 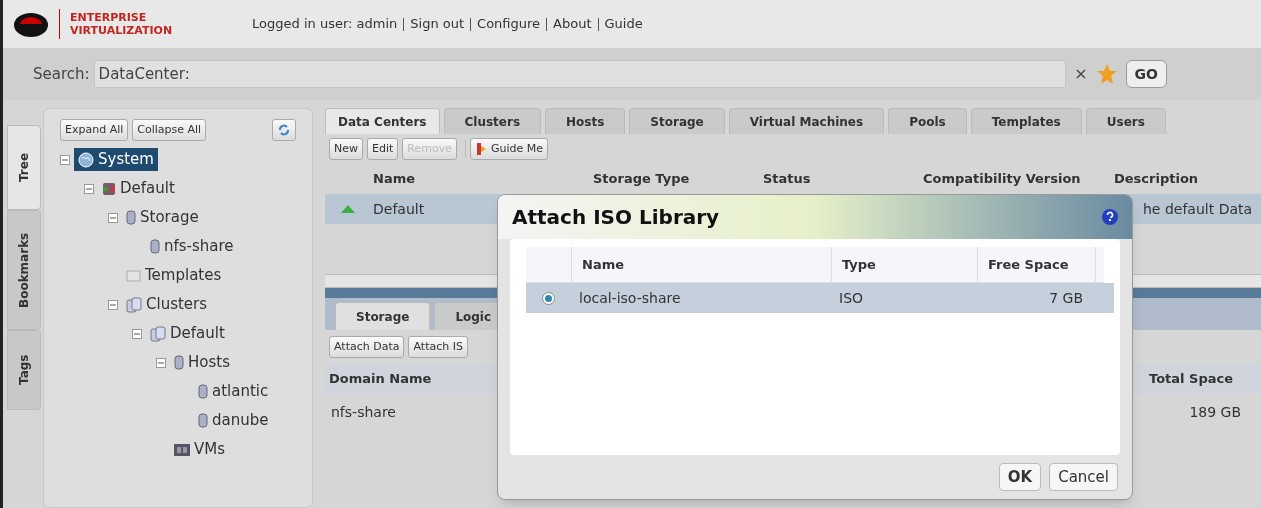 What do you see at coordinates (174, 275) in the screenshot?
I see `tree-item: Templates` at bounding box center [174, 275].